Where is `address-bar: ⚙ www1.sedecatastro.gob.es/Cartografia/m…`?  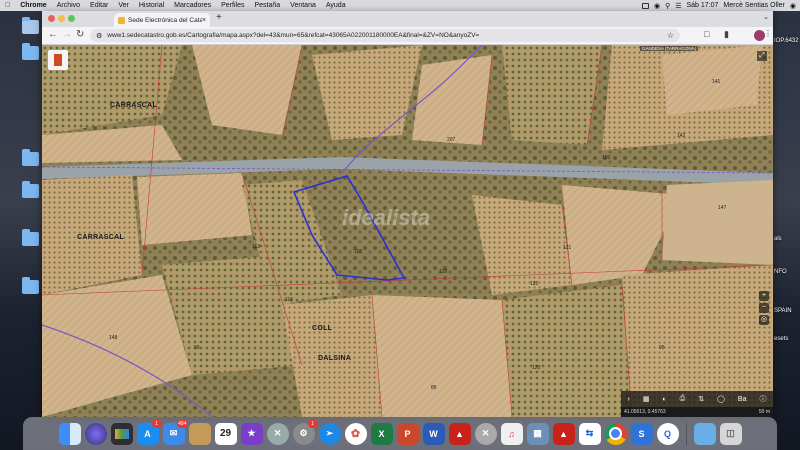
address-bar: ⚙ www1.sedecatastro.gob.es/Cartografia/m… is located at coordinates (385, 35).